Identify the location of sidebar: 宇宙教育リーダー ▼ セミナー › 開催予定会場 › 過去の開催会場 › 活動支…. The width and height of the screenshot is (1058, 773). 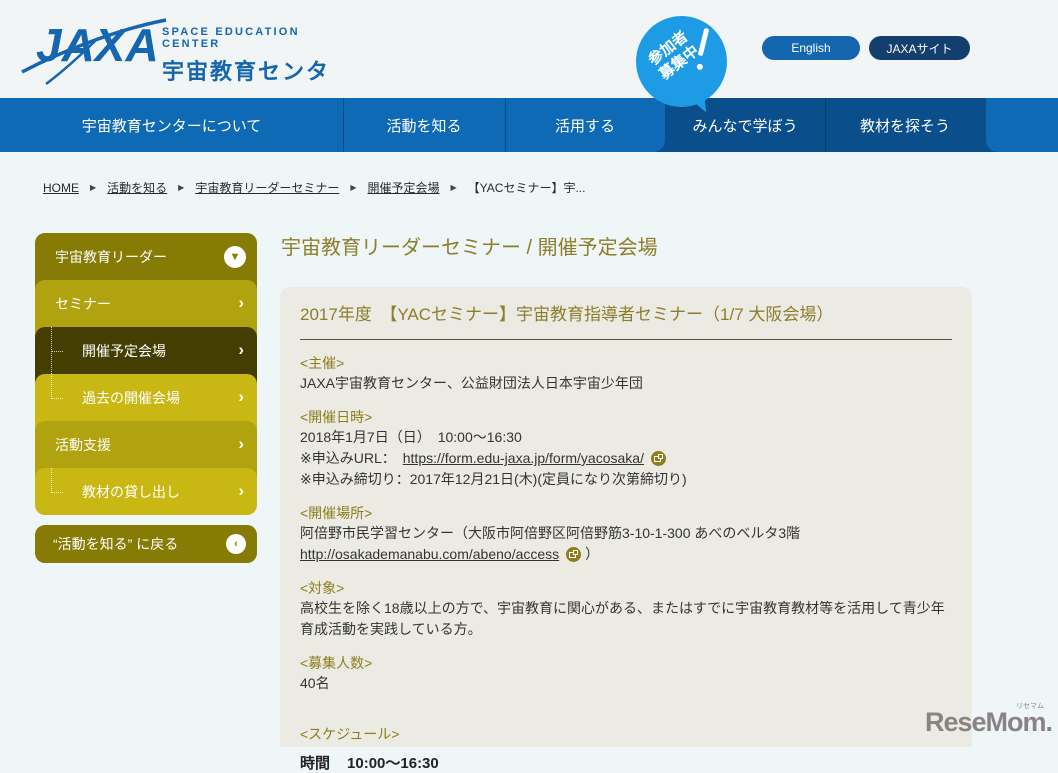
(146, 398).